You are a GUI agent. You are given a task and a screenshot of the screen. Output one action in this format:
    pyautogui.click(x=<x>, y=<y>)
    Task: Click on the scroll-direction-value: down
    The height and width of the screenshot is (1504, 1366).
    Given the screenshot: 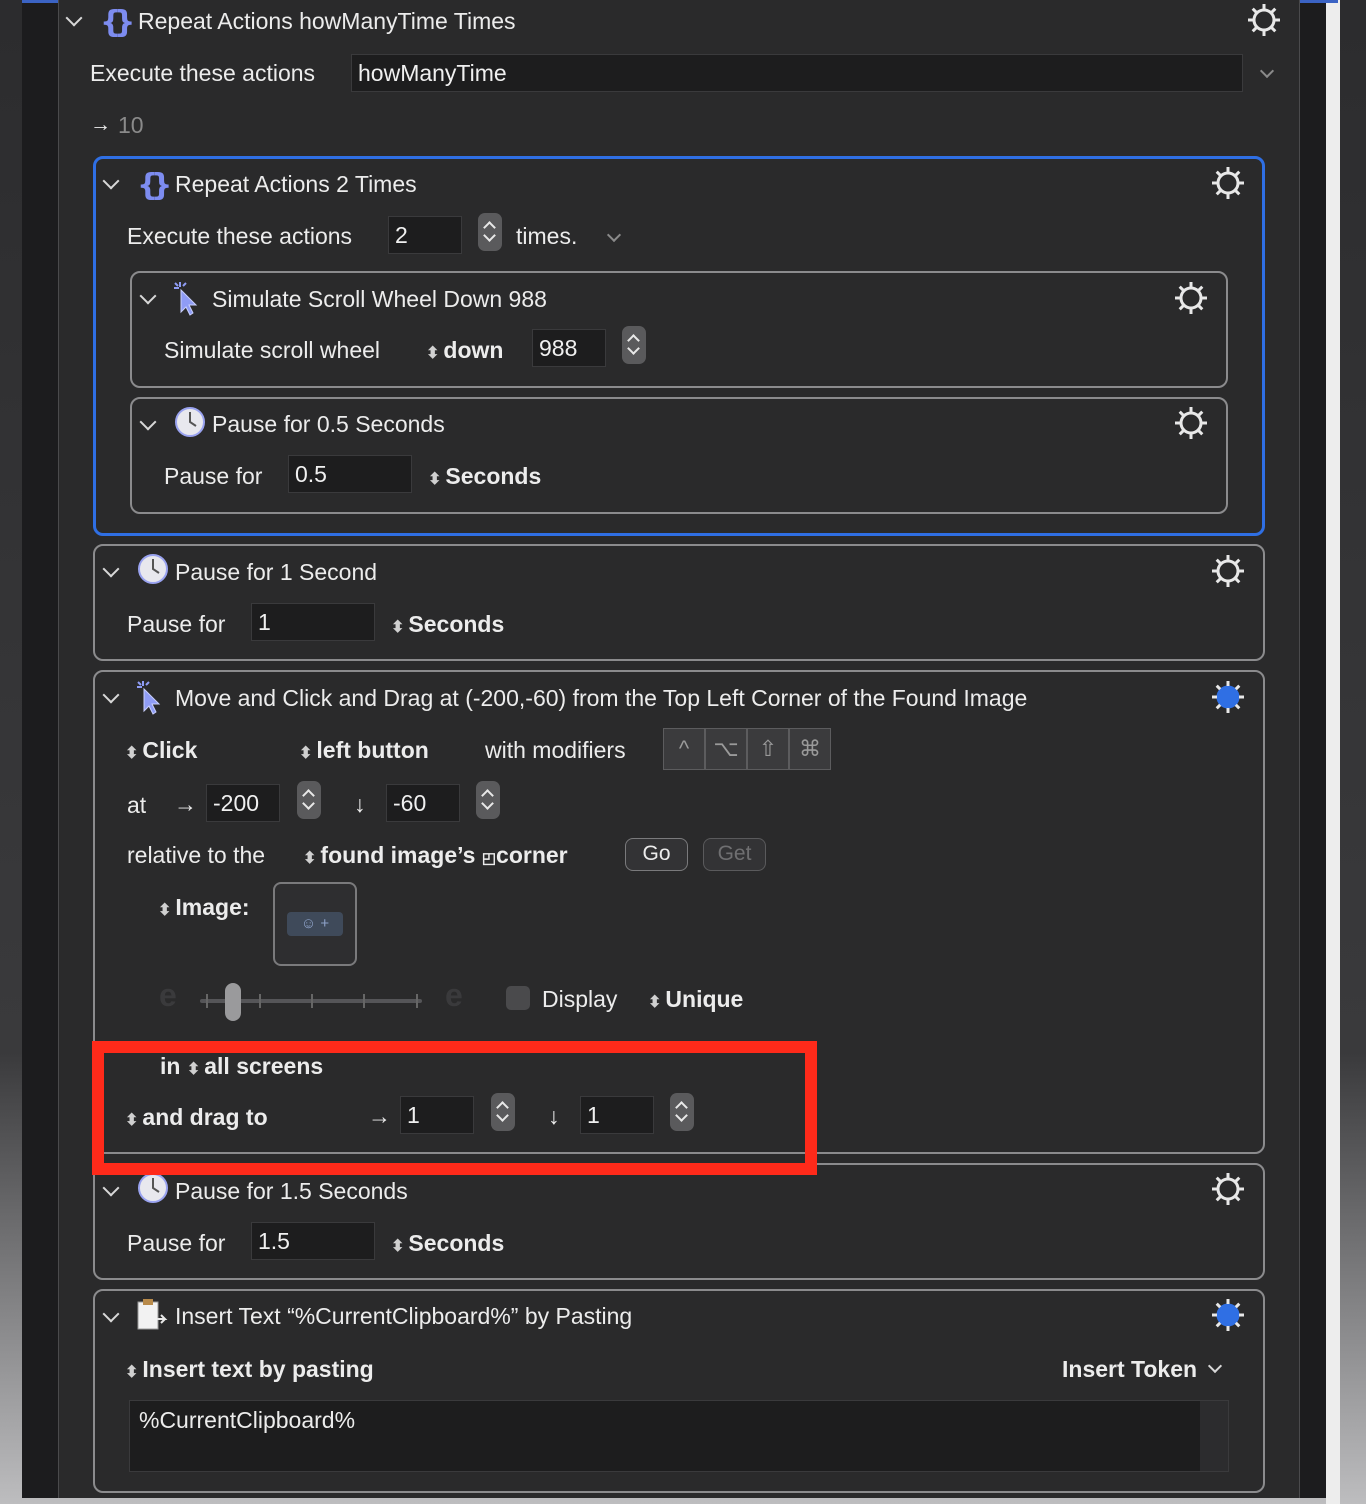 What is the action you would take?
    pyautogui.click(x=473, y=350)
    